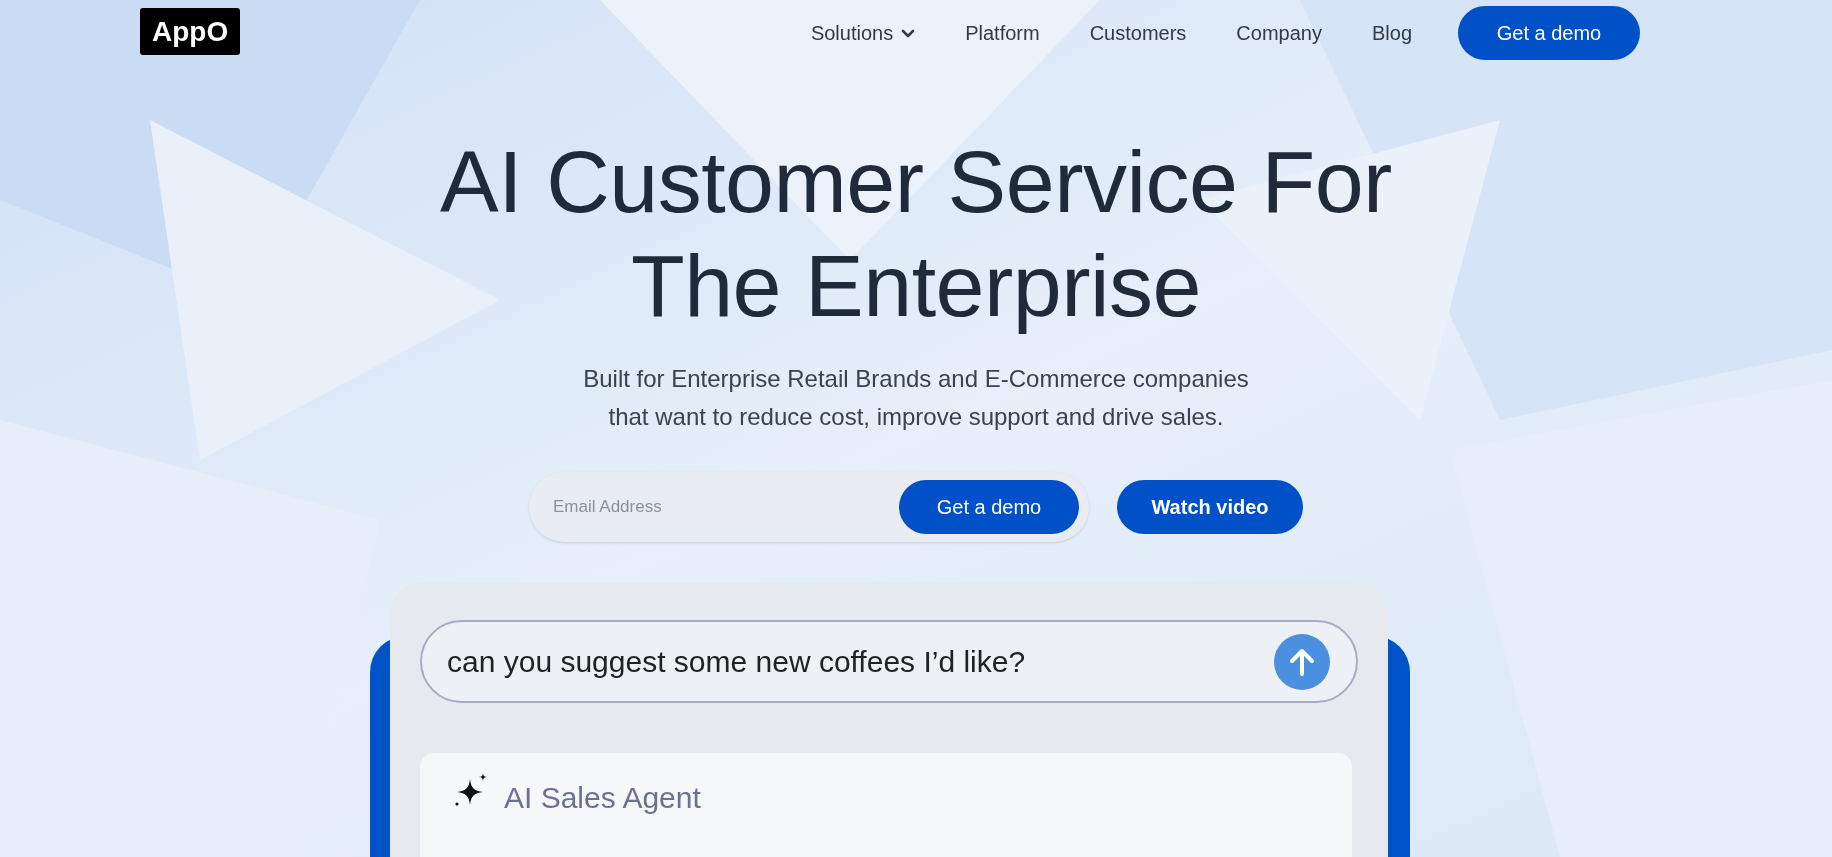 This screenshot has width=1832, height=857. I want to click on agent-label: AI Sales Agent, so click(602, 798).